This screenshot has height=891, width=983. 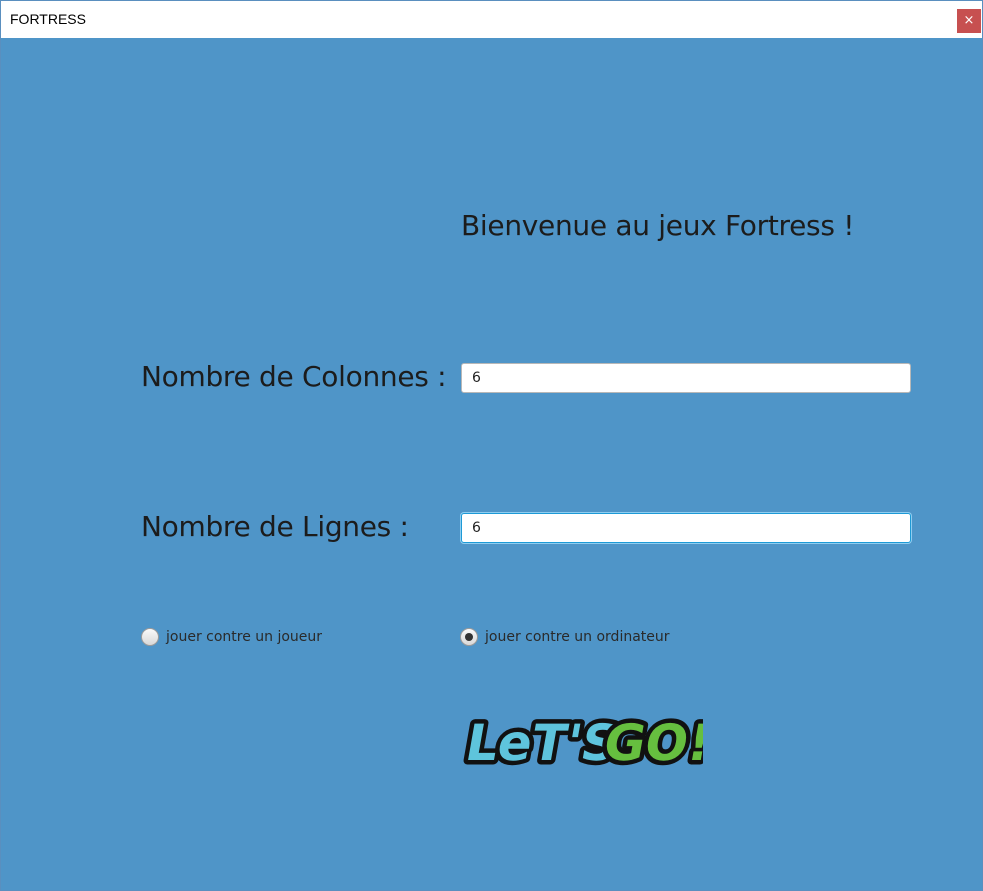 I want to click on radio-button-vs-computer, so click(x=469, y=637).